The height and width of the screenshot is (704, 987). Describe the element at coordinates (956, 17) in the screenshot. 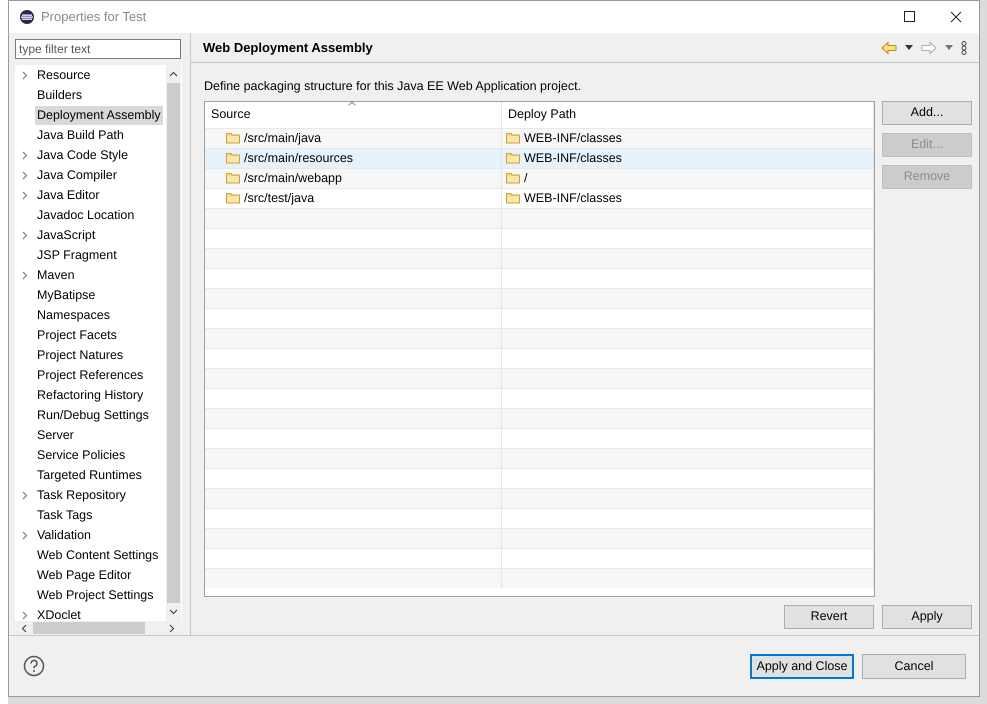

I see `close-icon` at that location.